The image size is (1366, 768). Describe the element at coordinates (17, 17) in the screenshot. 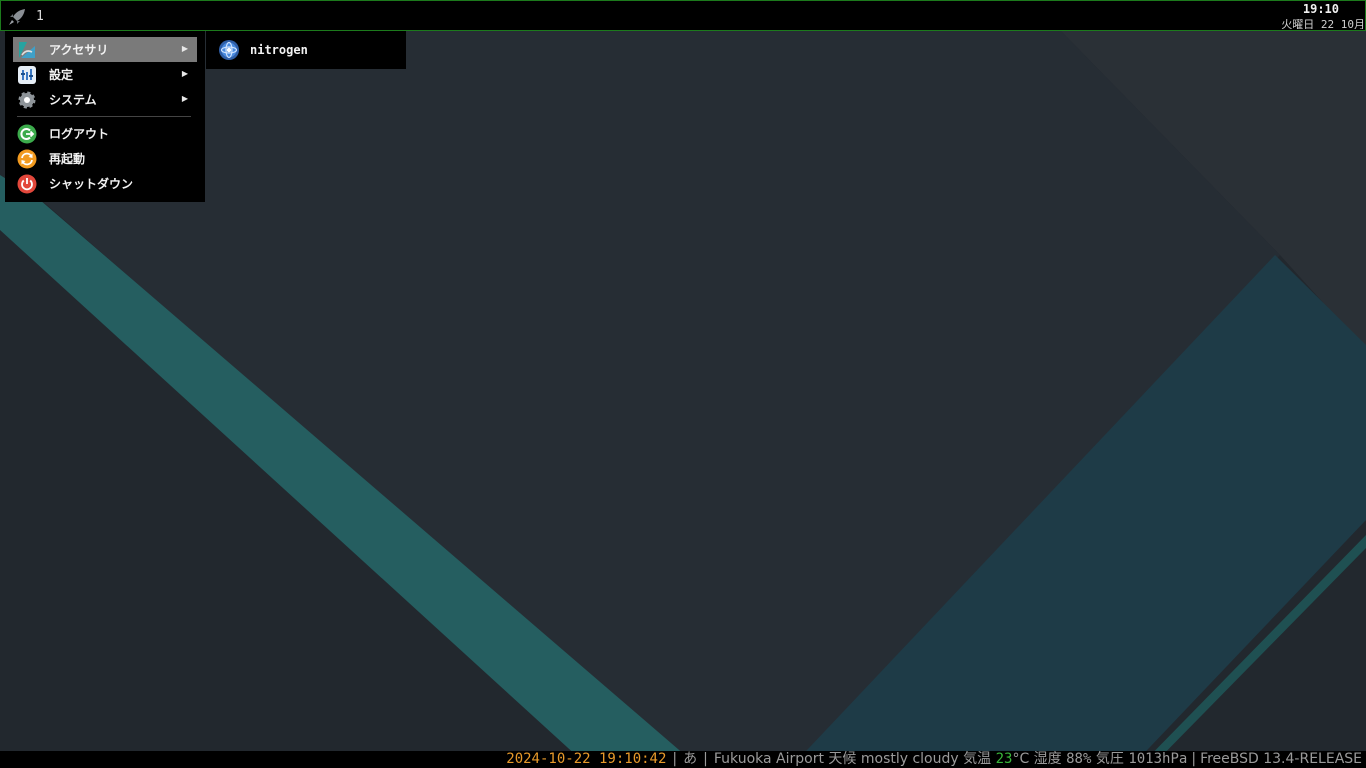

I see `rocket-launcher-icon` at that location.